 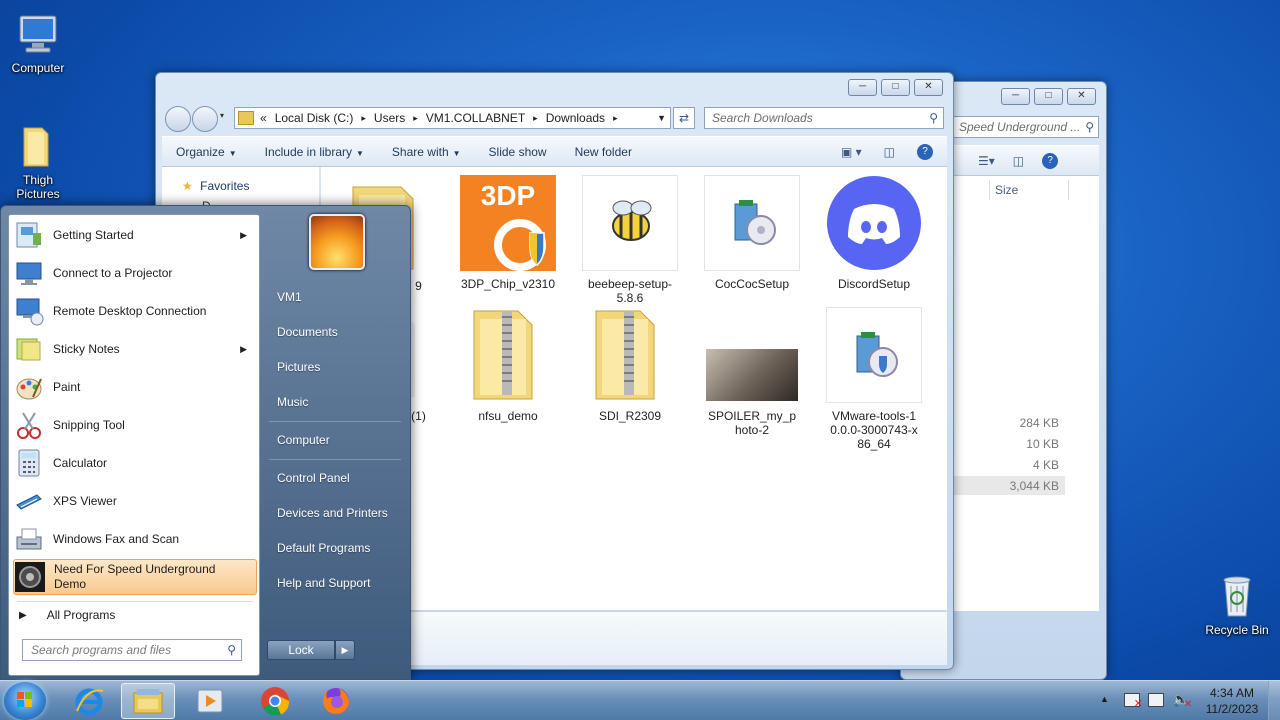 What do you see at coordinates (1133, 701) in the screenshot?
I see `network-alert-icon: ✕` at bounding box center [1133, 701].